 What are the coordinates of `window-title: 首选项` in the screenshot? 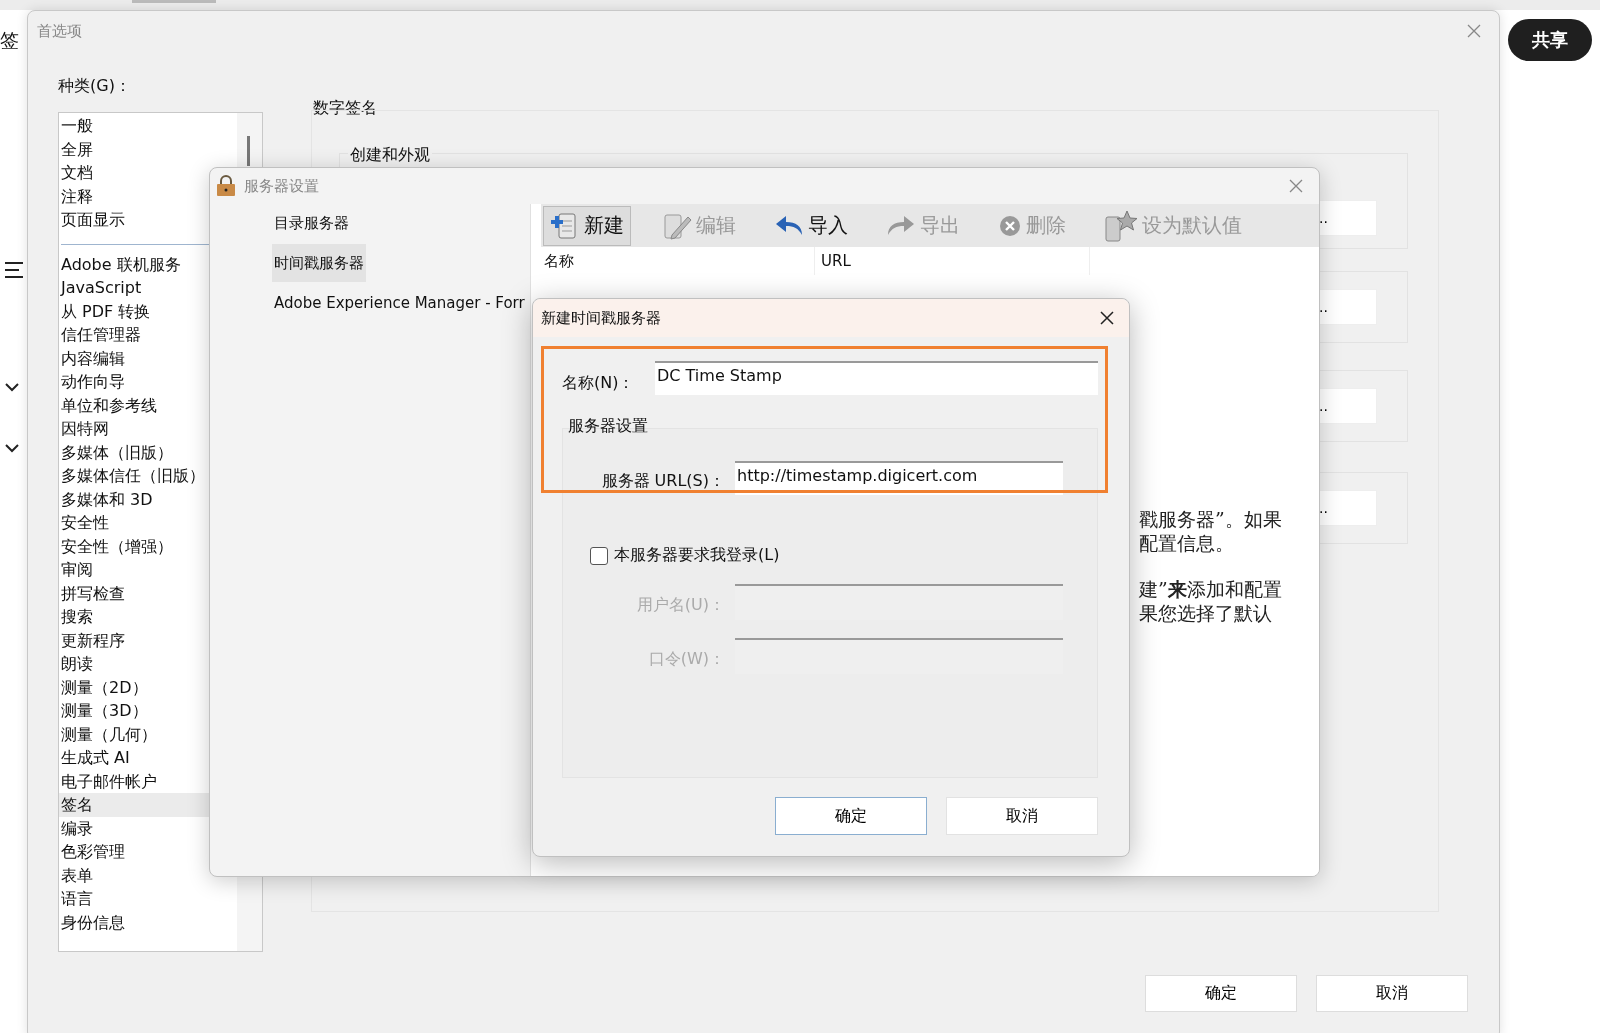 It's located at (60, 31).